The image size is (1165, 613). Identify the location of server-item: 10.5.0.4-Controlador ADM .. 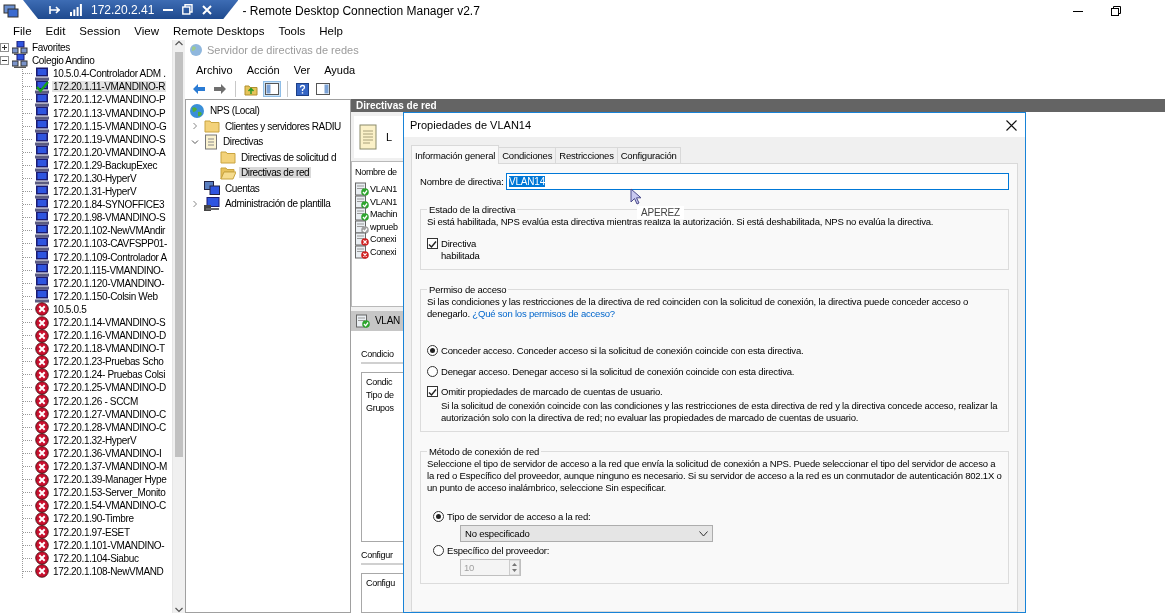
(97, 74).